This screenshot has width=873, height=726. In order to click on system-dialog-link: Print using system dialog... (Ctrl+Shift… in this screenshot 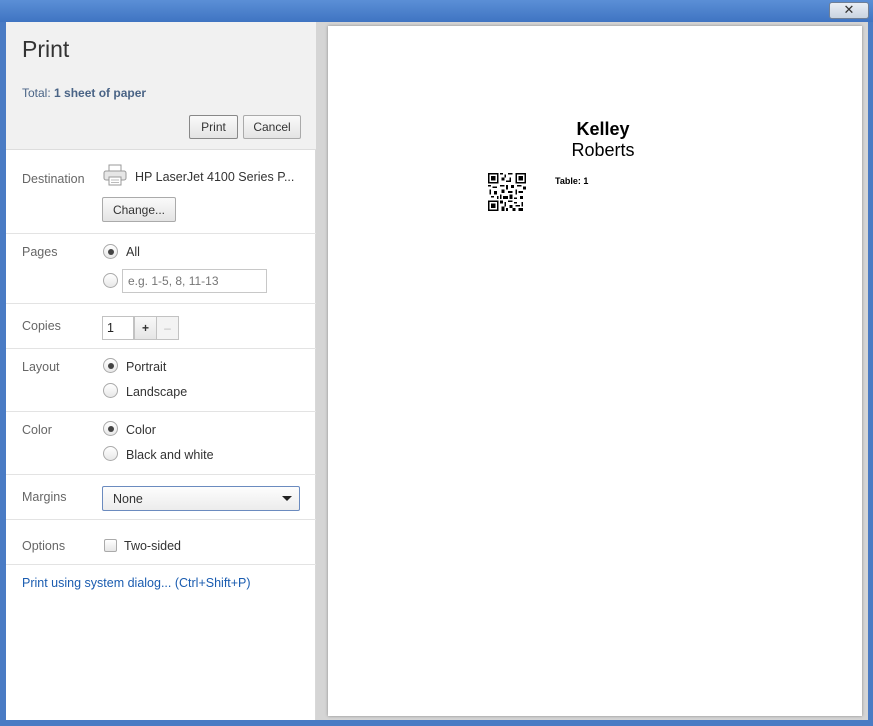, I will do `click(136, 583)`.